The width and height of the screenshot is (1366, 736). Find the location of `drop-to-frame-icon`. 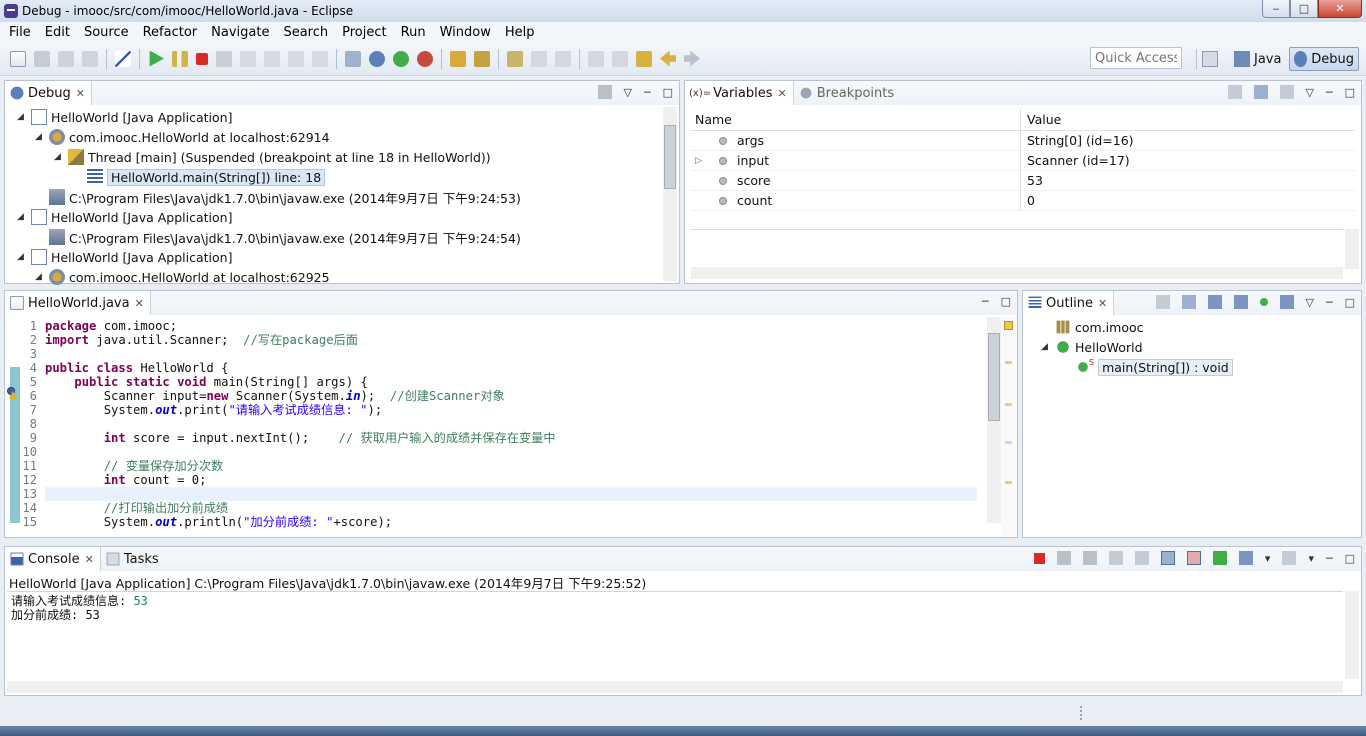

drop-to-frame-icon is located at coordinates (320, 58).